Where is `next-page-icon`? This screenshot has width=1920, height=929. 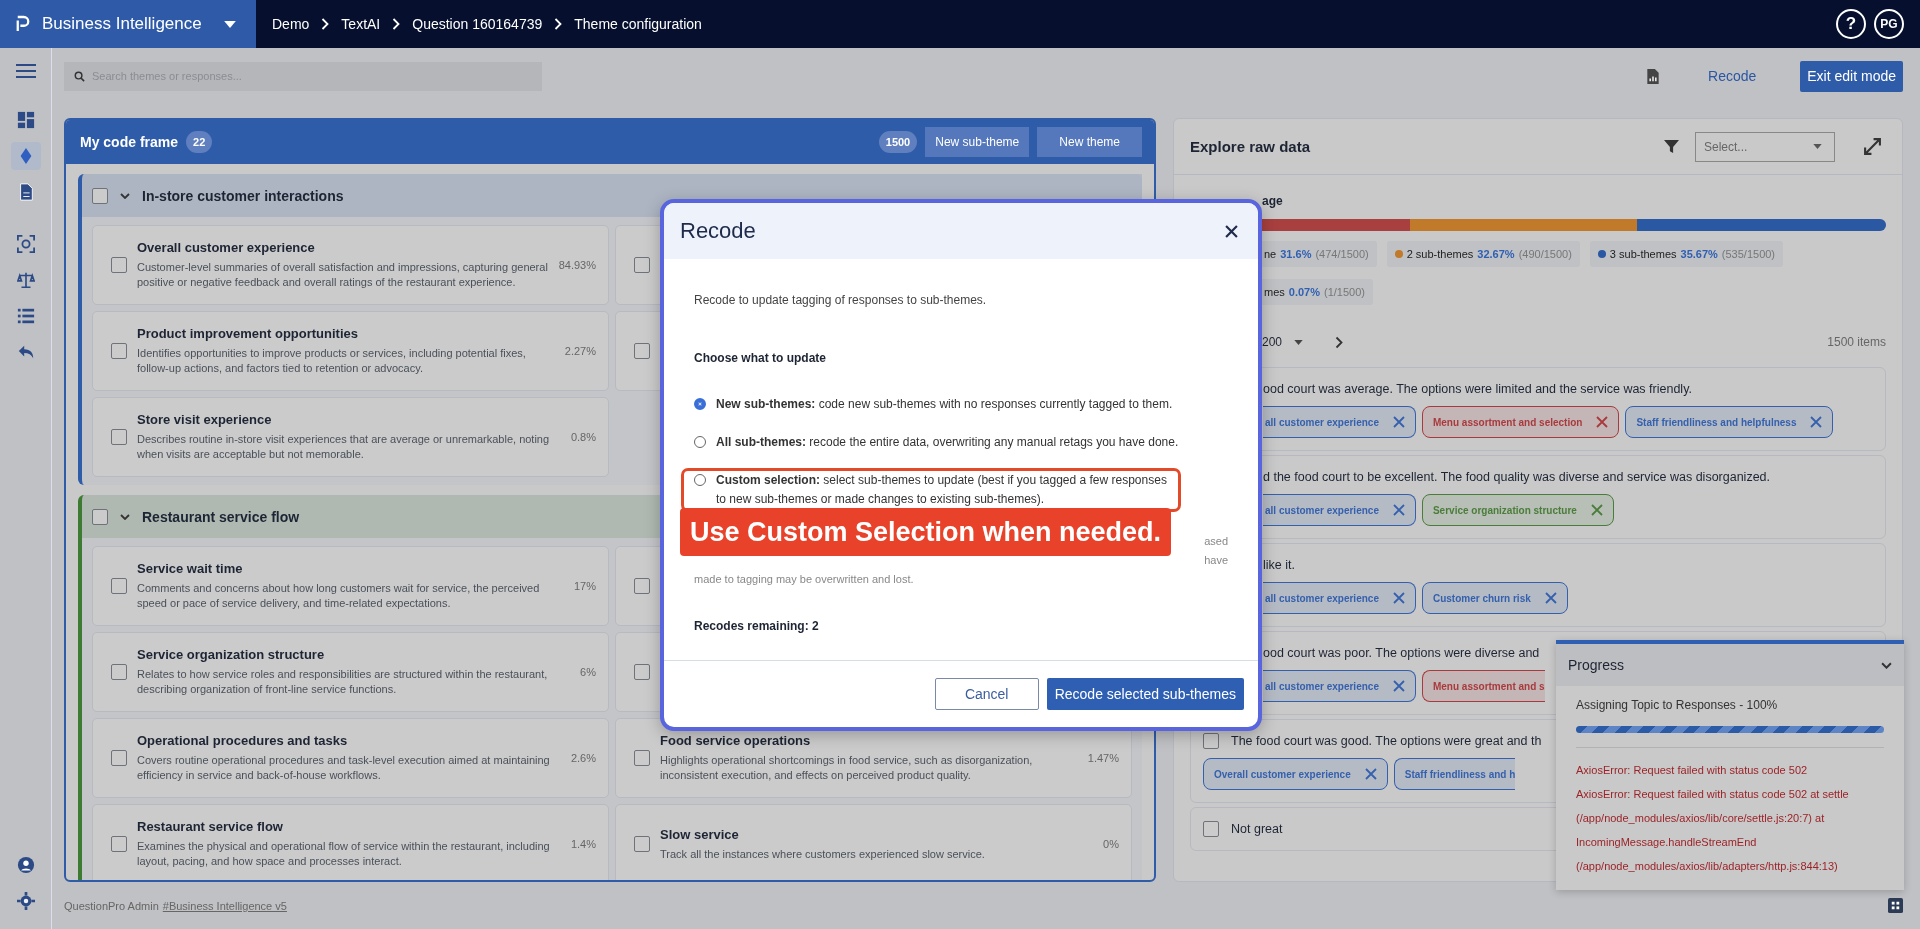
next-page-icon is located at coordinates (1339, 342).